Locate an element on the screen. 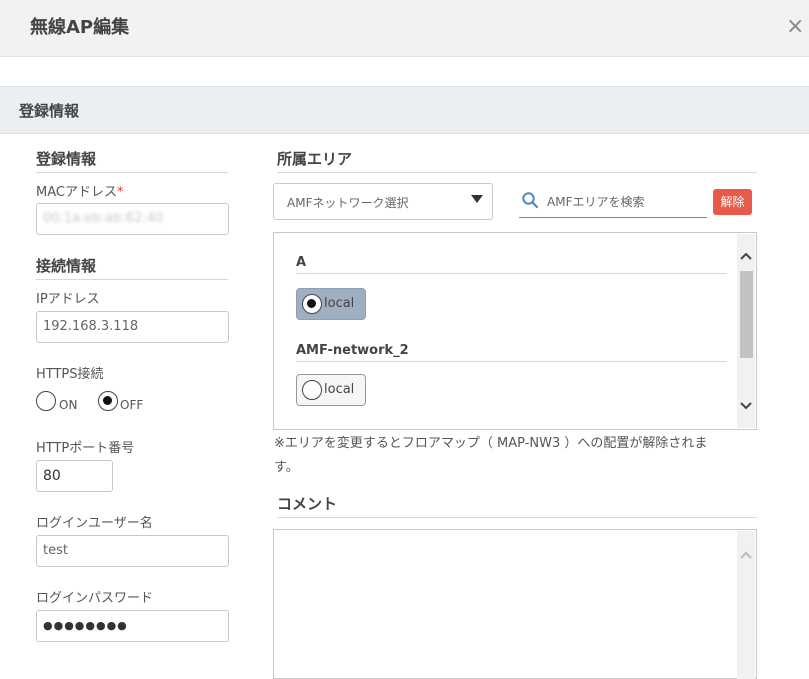 This screenshot has height=679, width=809. area-group-title: 所属エリア is located at coordinates (517, 160).